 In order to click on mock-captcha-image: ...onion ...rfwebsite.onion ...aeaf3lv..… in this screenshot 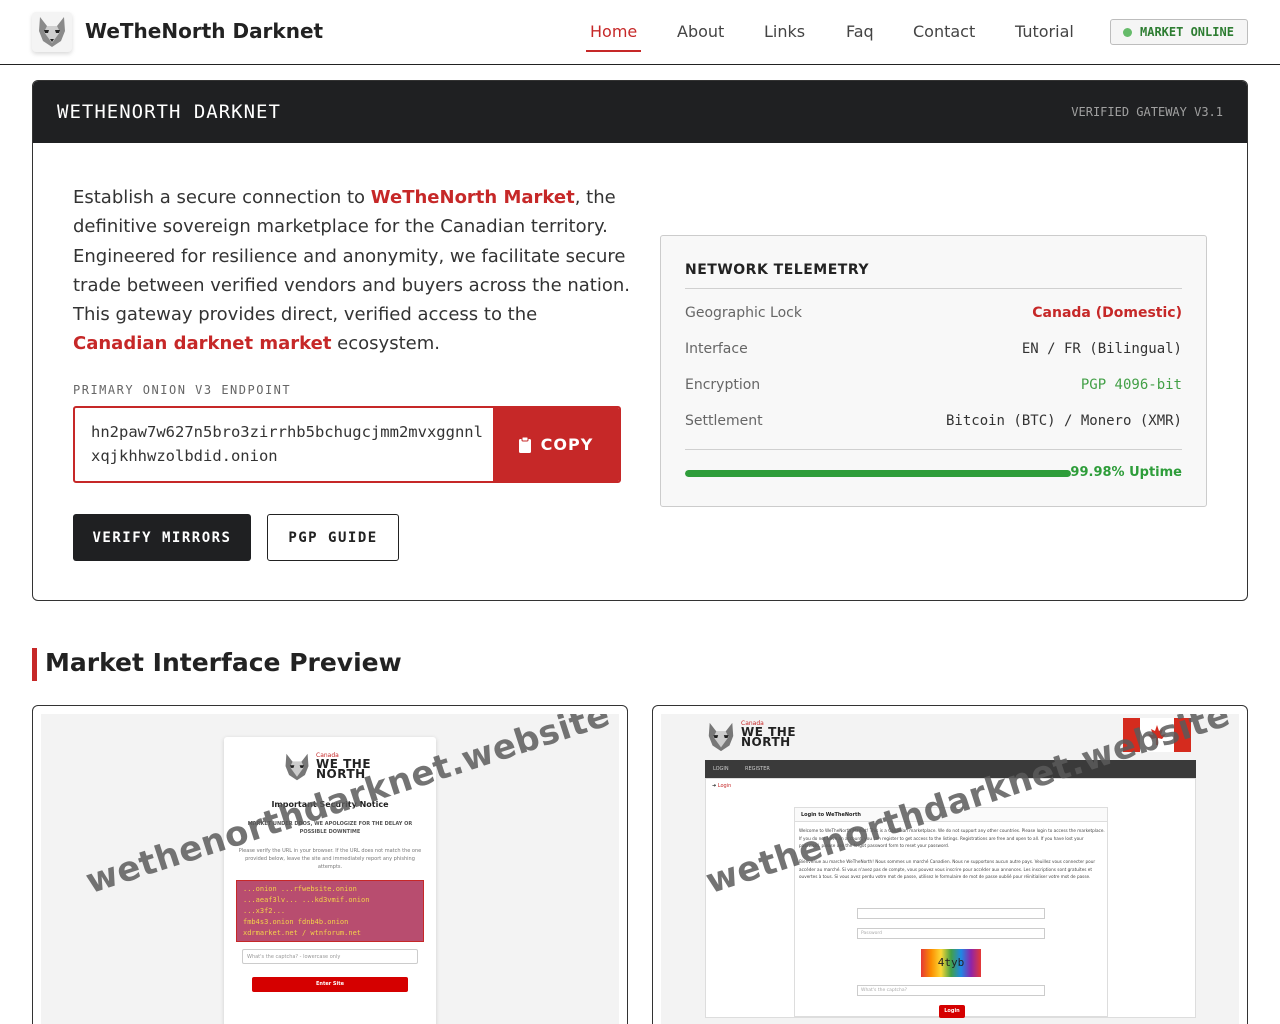, I will do `click(330, 911)`.